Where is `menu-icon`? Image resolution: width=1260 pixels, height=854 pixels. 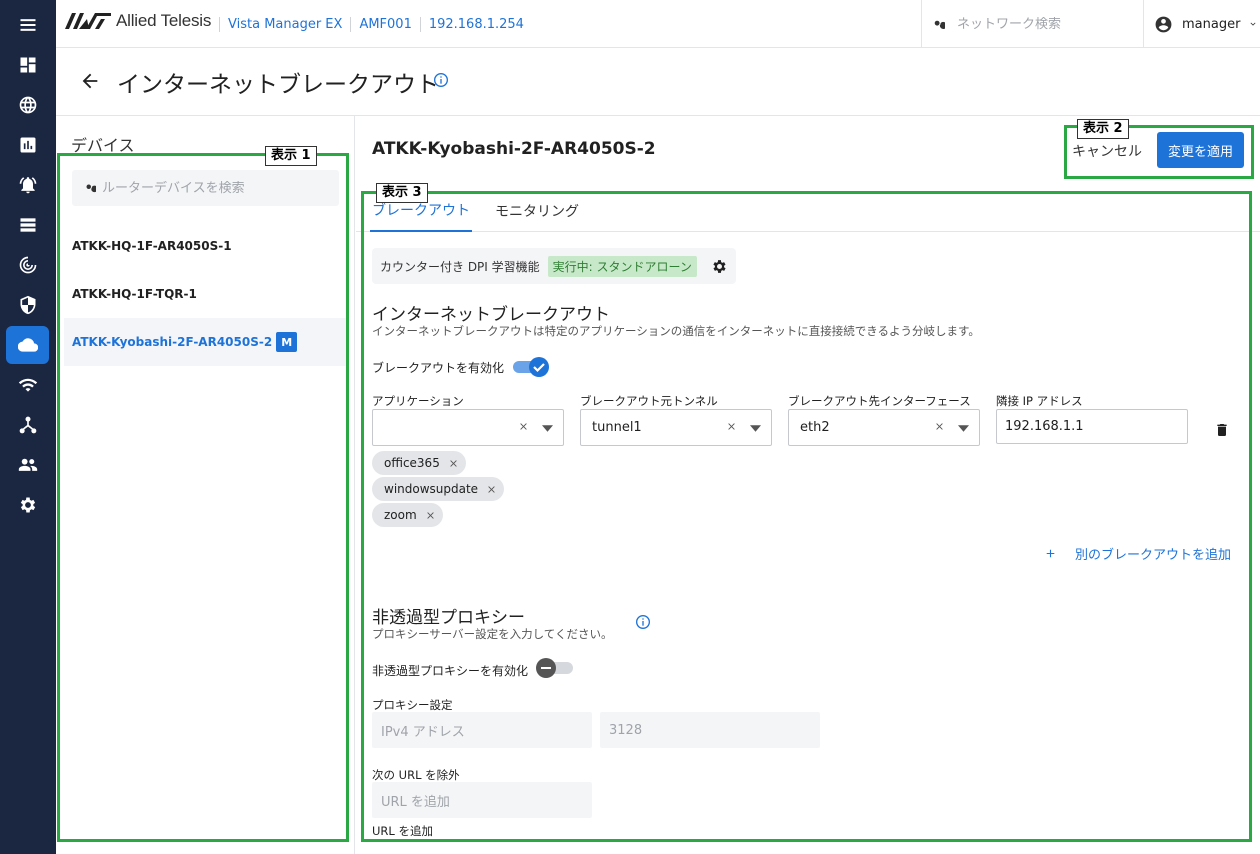 menu-icon is located at coordinates (27, 25).